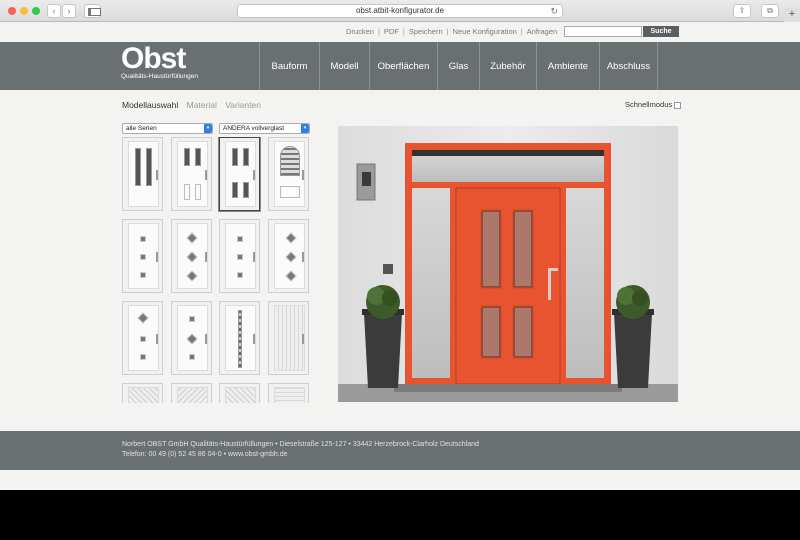  I want to click on search-button: Suche, so click(661, 31).